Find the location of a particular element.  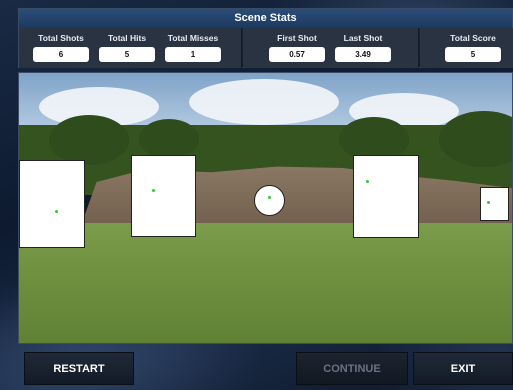

panel-title: Scene Stats is located at coordinates (265, 18).